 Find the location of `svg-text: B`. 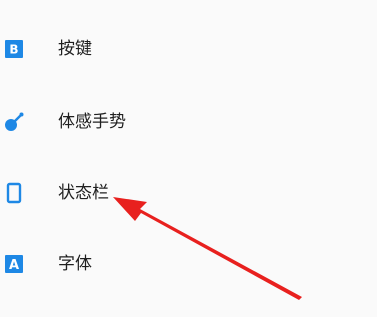

svg-text: B is located at coordinates (13, 50).